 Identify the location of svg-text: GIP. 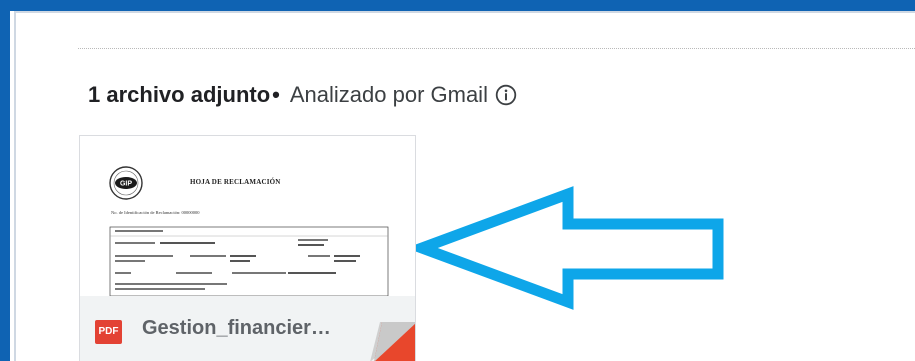
(126, 184).